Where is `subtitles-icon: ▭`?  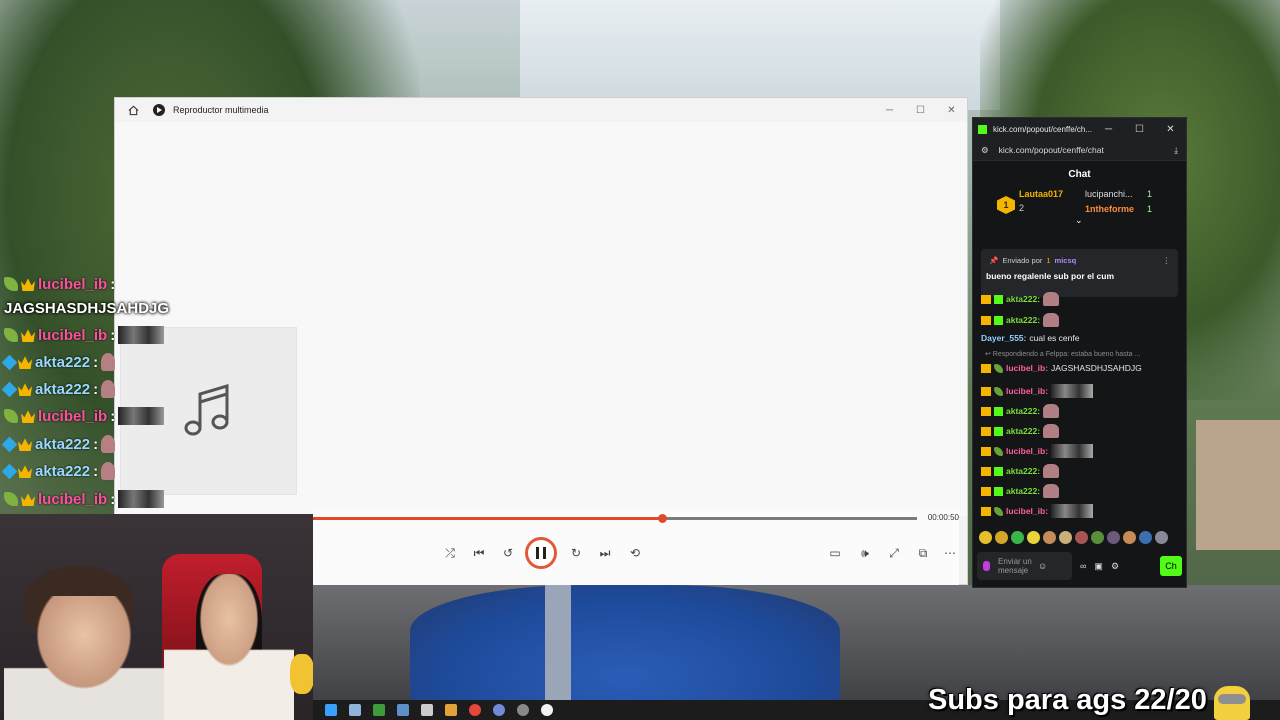
subtitles-icon: ▭ is located at coordinates (835, 553).